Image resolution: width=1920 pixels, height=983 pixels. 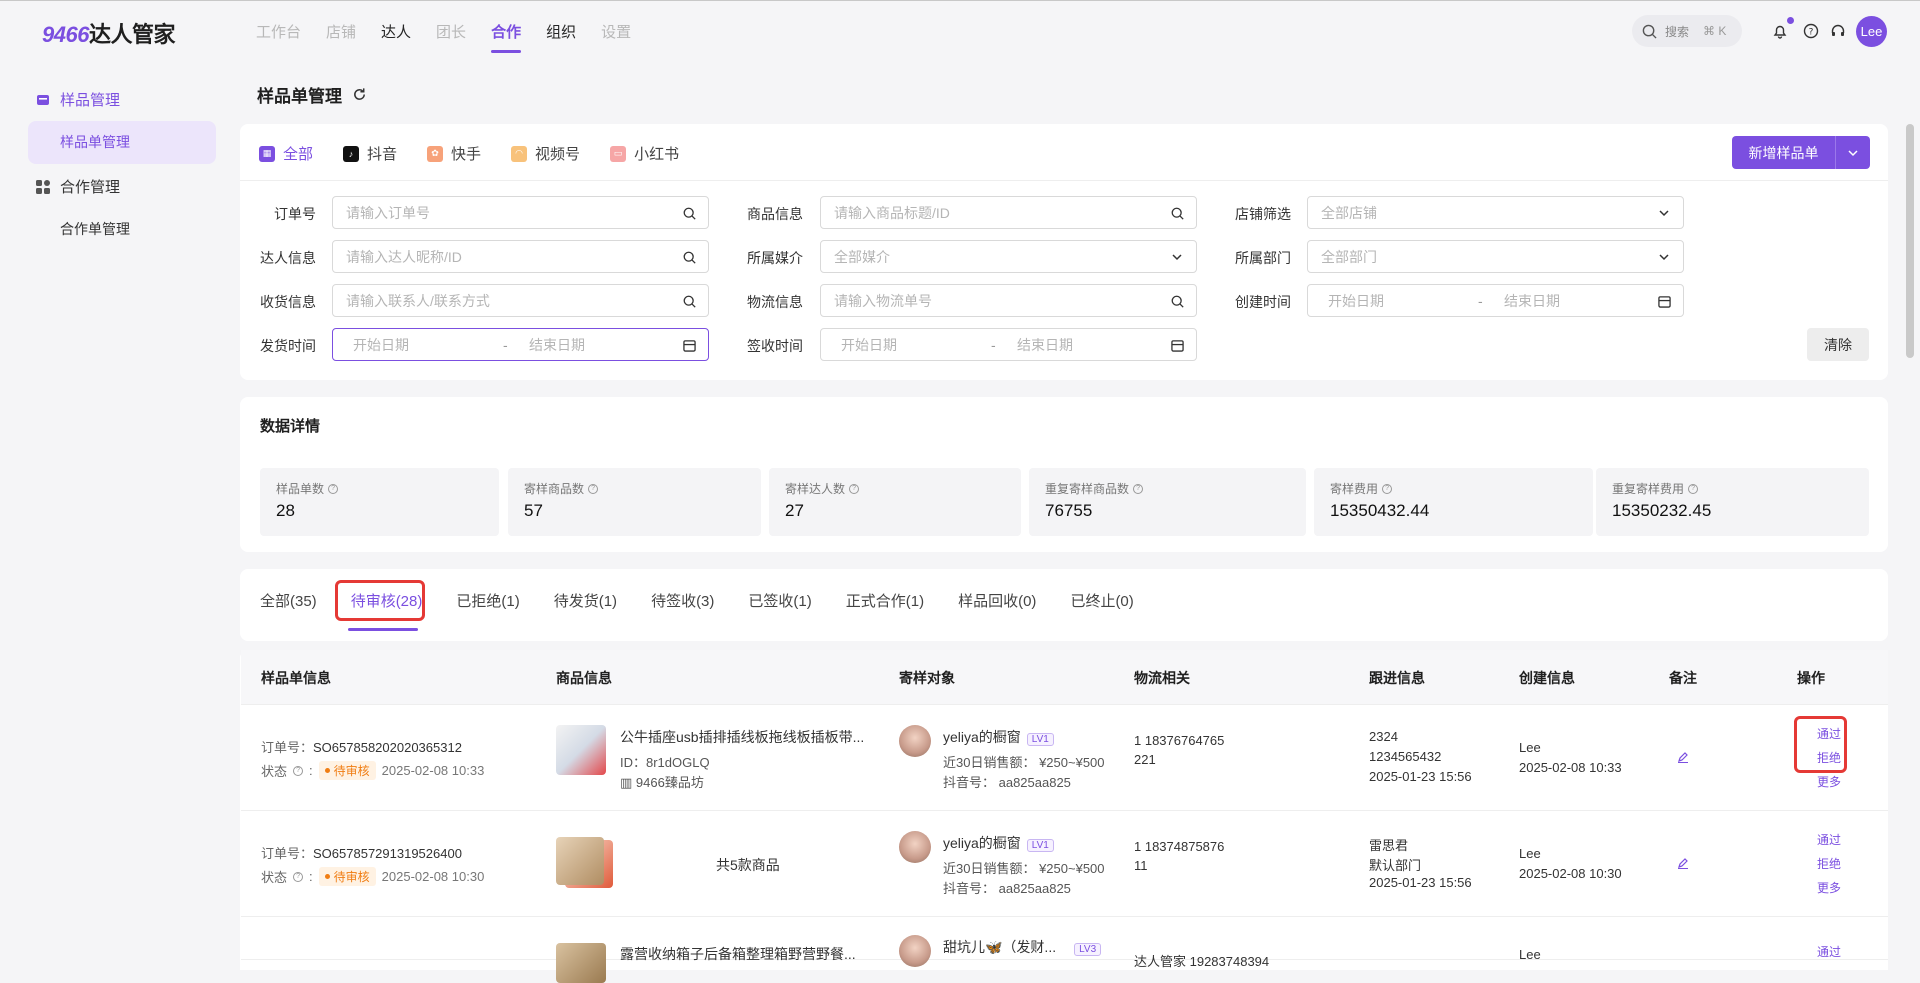 I want to click on status-badge: 待审核, so click(x=347, y=770).